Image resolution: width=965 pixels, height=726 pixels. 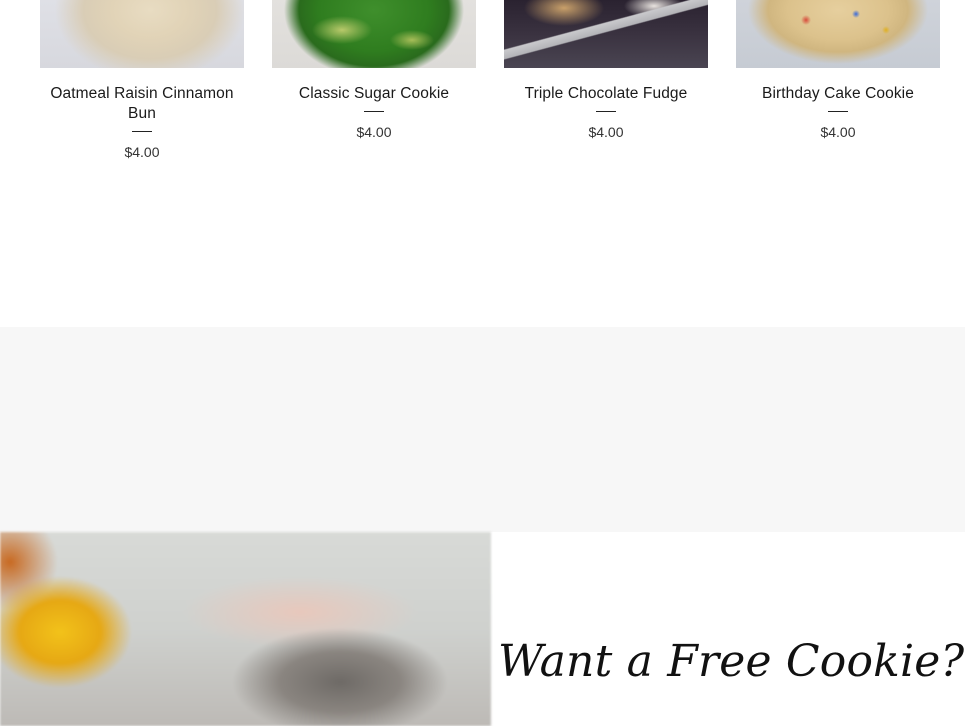 What do you see at coordinates (142, 80) in the screenshot?
I see `product-card-oatmeal-raisin: Oatmeal Raisin Cinnamon Bun $4.00` at bounding box center [142, 80].